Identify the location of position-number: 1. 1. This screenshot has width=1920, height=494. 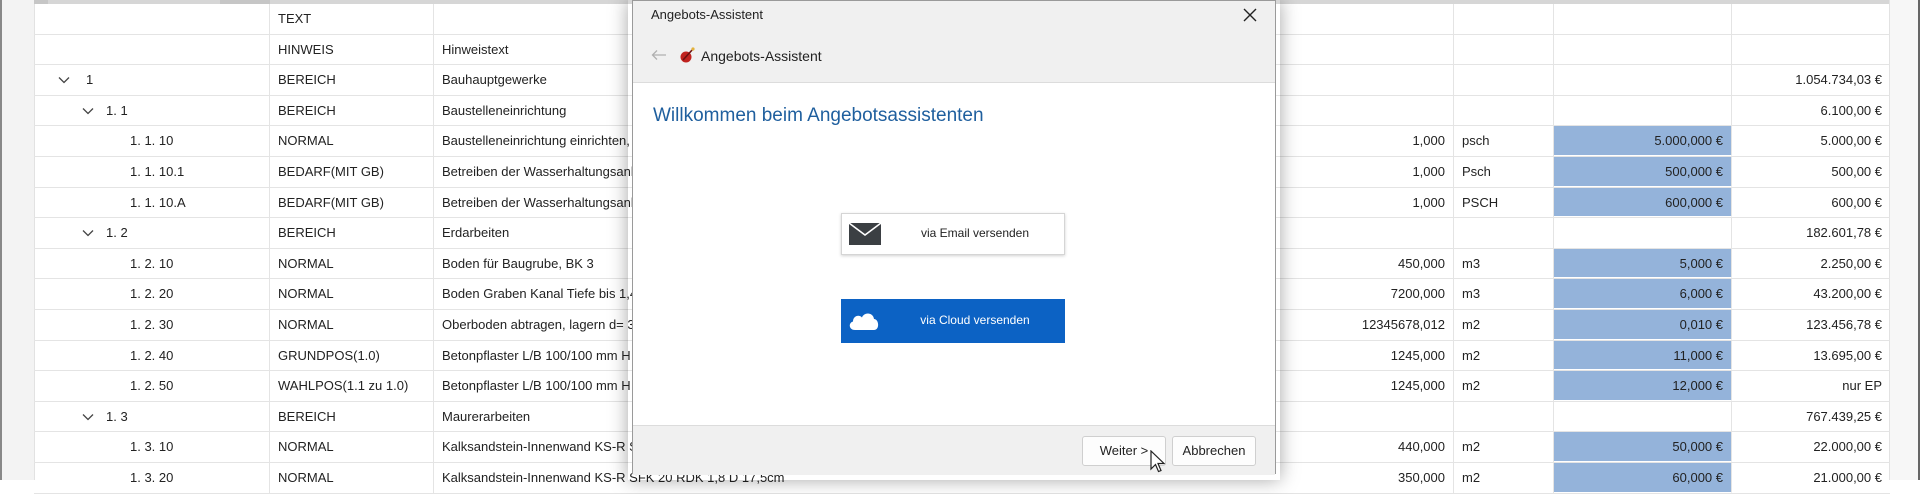
(117, 110).